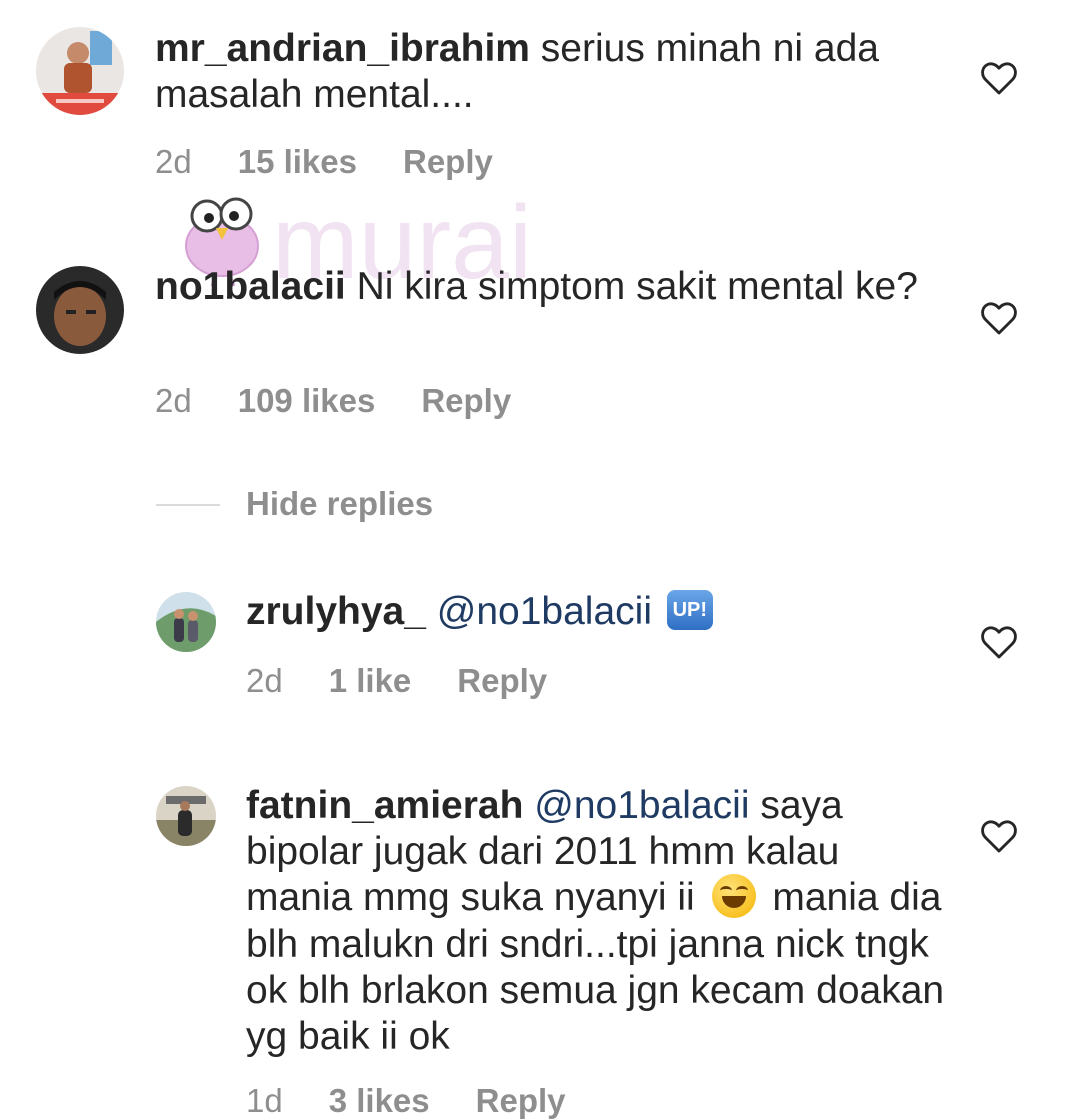 This screenshot has width=1080, height=1120. What do you see at coordinates (250, 286) in the screenshot?
I see `comment-username: no1balacii` at bounding box center [250, 286].